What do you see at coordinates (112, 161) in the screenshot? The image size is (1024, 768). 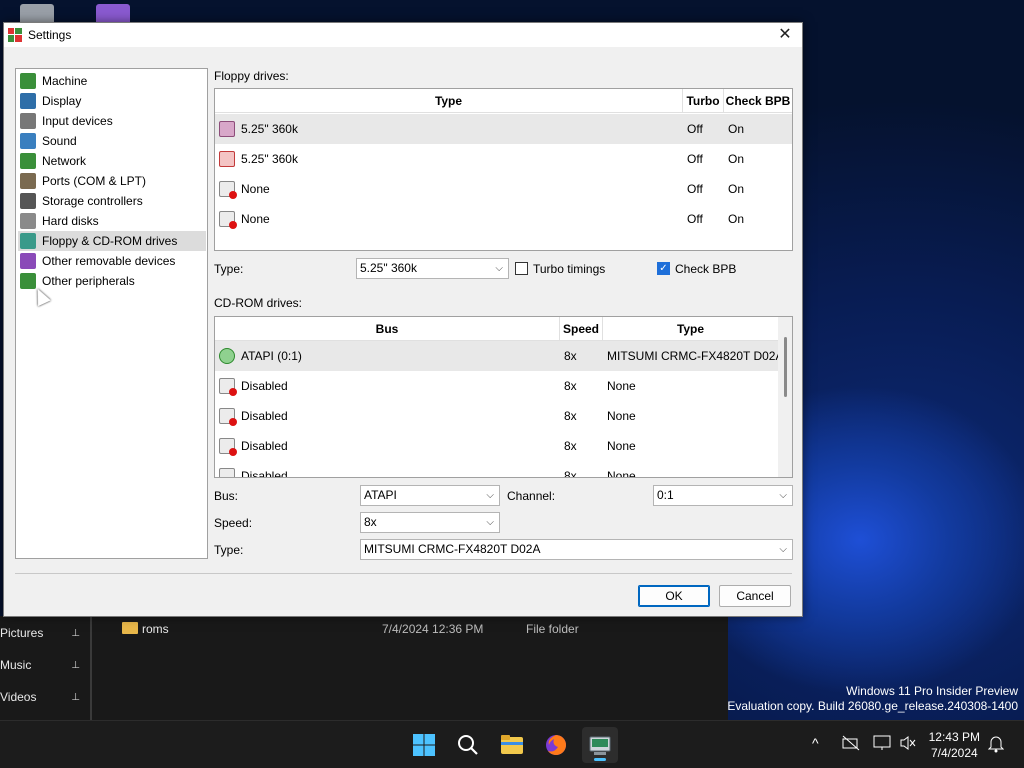 I see `tree-item-network: Network` at bounding box center [112, 161].